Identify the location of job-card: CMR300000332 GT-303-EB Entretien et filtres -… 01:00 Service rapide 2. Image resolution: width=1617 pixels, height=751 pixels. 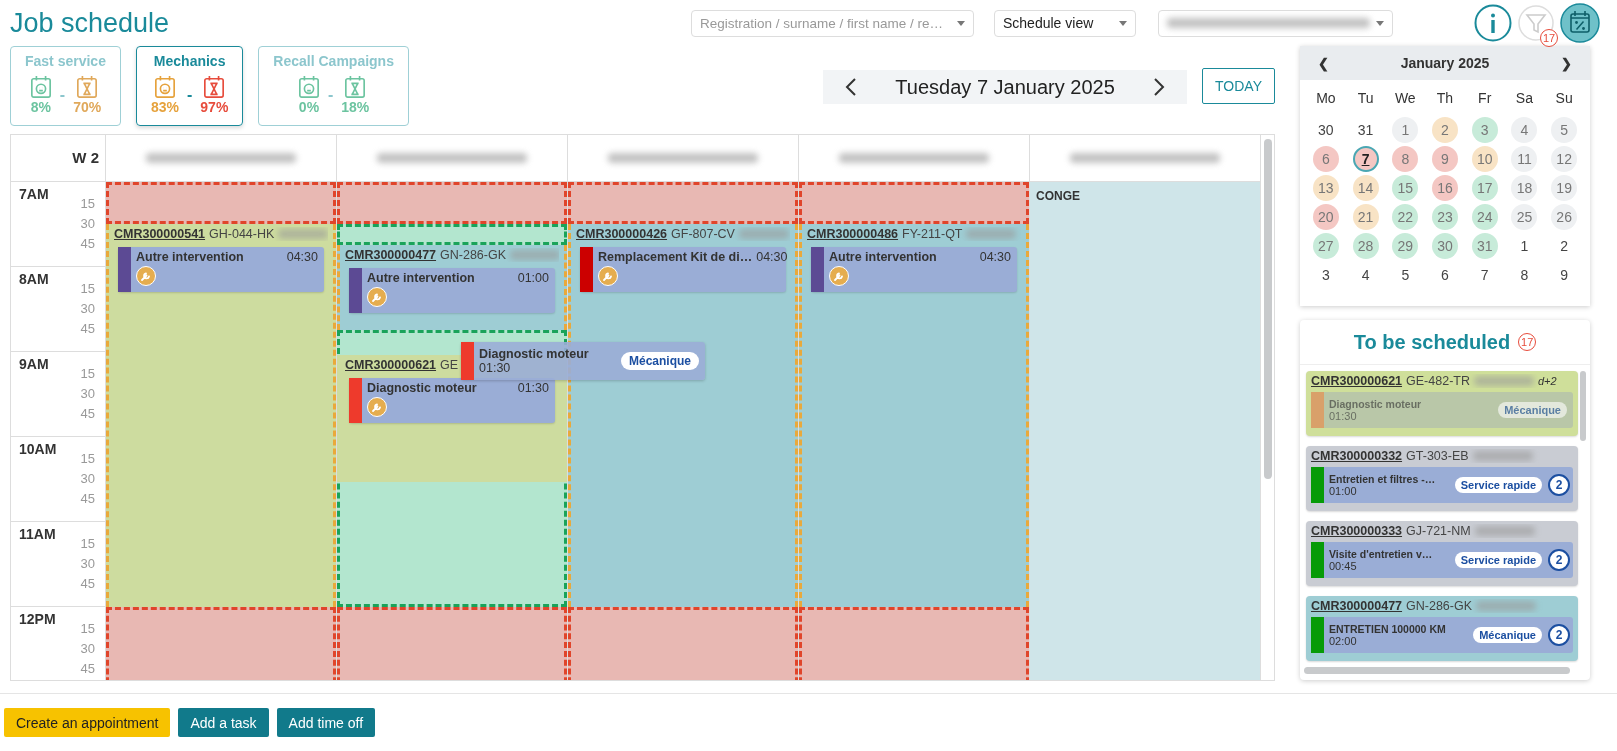
(1442, 478).